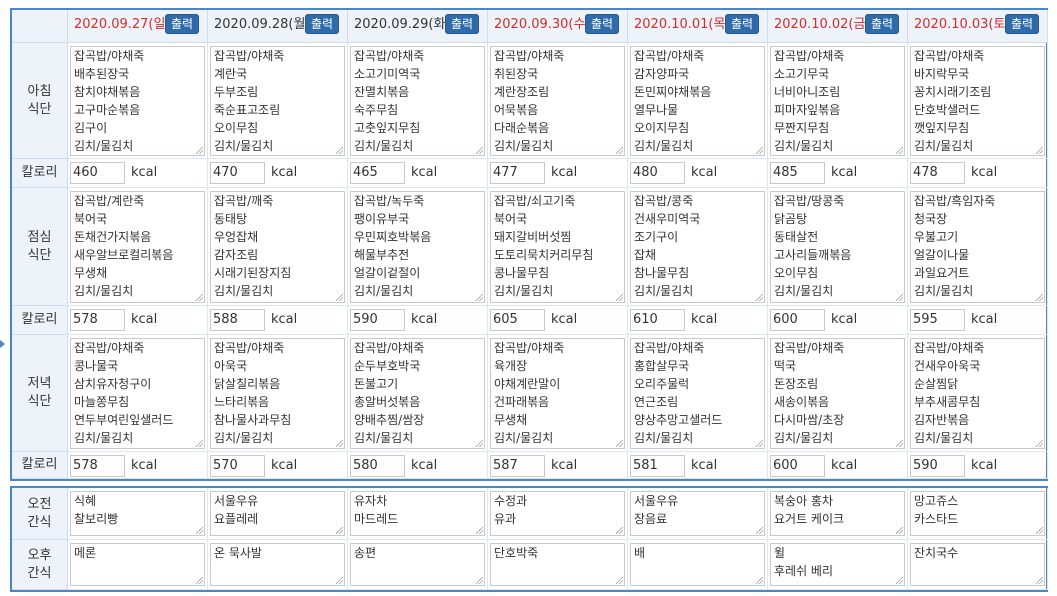 The height and width of the screenshot is (596, 1057). I want to click on breakfast-cell: 잡곡밥/야채죽 감자양파국 돈민찌야채볶음 열무나물 오이지무침 김치/물김치, so click(698, 101).